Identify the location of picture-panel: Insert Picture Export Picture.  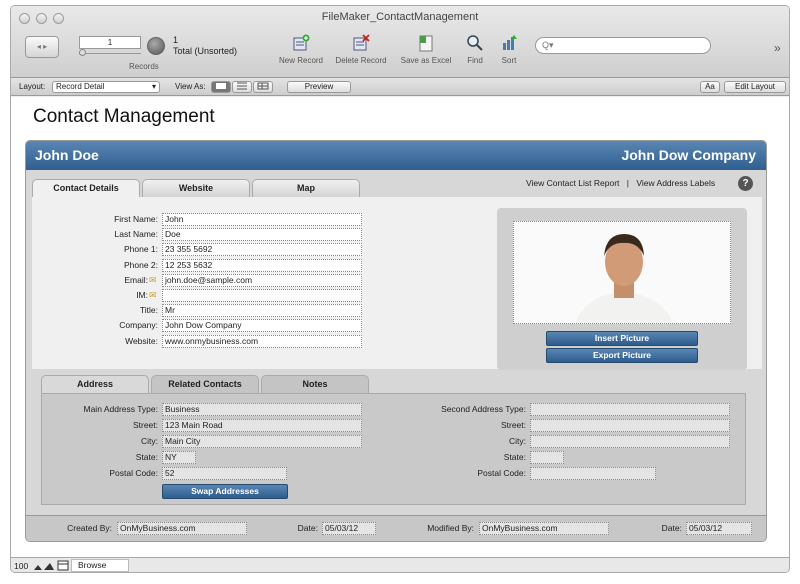
(622, 289).